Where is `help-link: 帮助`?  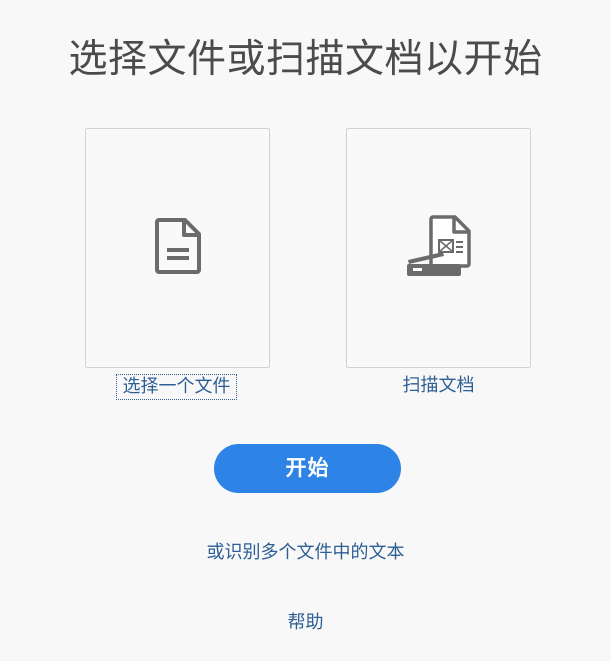
help-link: 帮助 is located at coordinates (305, 623).